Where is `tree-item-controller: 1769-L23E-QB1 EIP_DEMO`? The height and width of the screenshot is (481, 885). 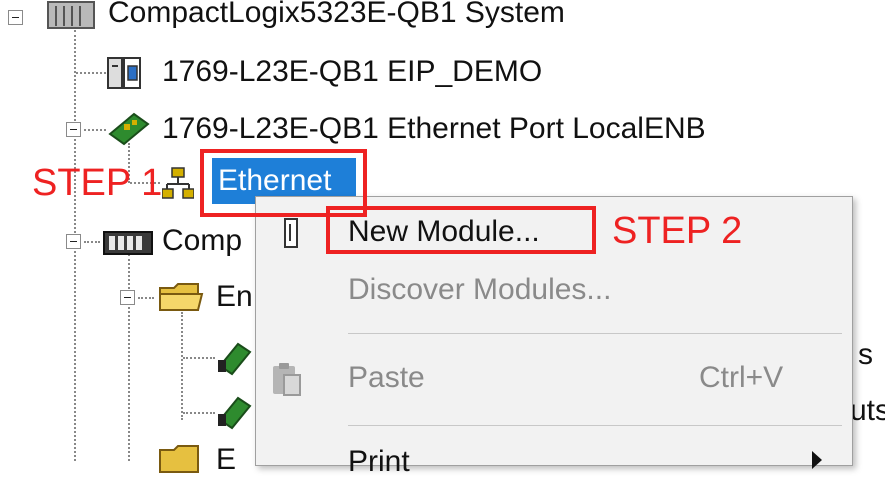 tree-item-controller: 1769-L23E-QB1 EIP_DEMO is located at coordinates (352, 72).